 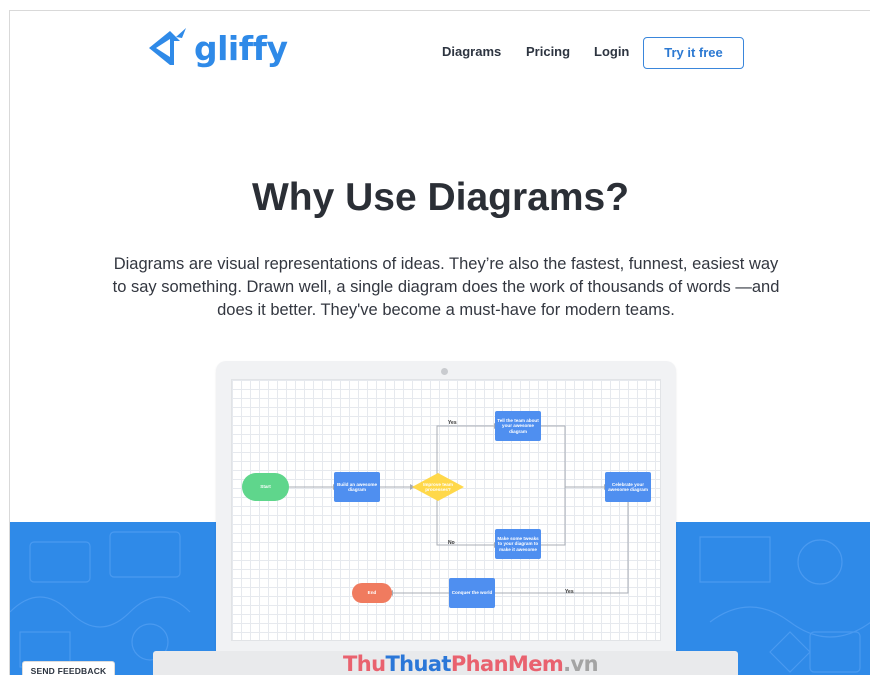 What do you see at coordinates (611, 51) in the screenshot?
I see `nav-login-link: Login` at bounding box center [611, 51].